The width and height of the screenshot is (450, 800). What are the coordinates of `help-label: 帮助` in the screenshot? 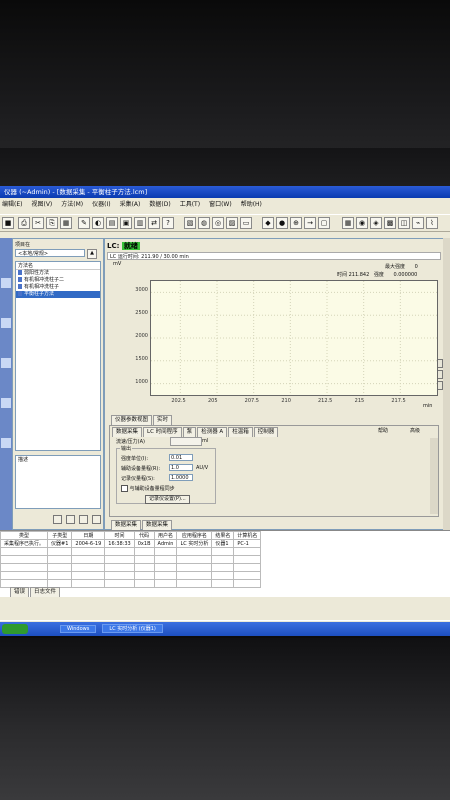 It's located at (383, 430).